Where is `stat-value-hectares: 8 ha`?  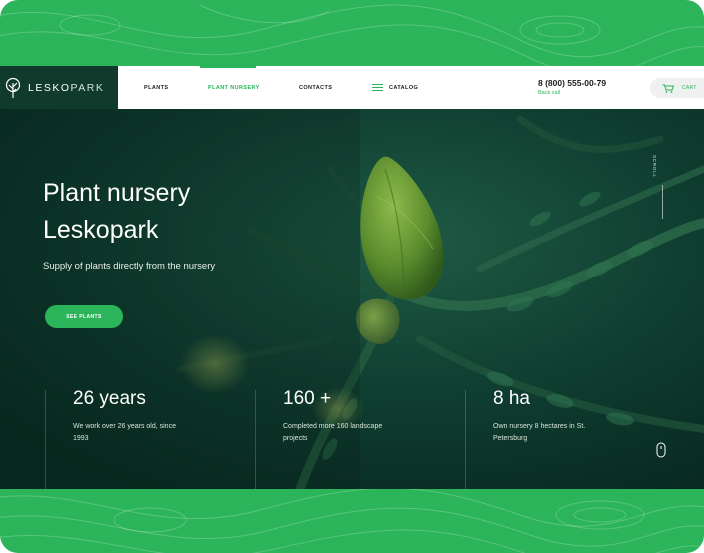
stat-value-hectares: 8 ha is located at coordinates (511, 398).